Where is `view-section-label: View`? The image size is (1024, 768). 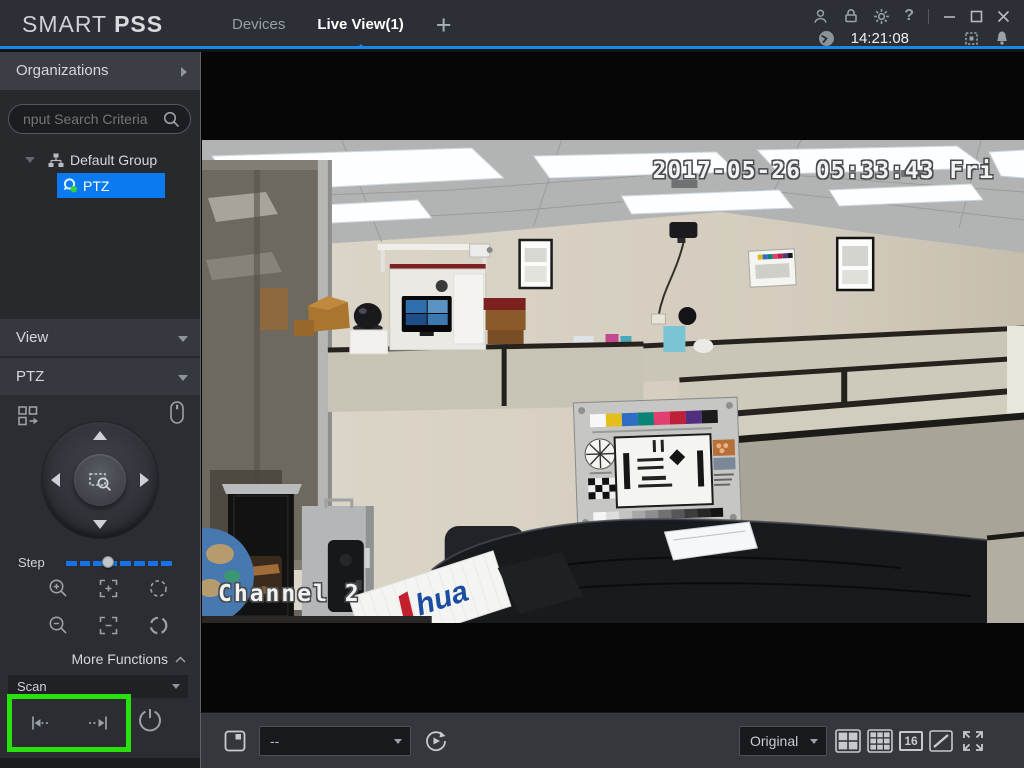
view-section-label: View is located at coordinates (32, 337).